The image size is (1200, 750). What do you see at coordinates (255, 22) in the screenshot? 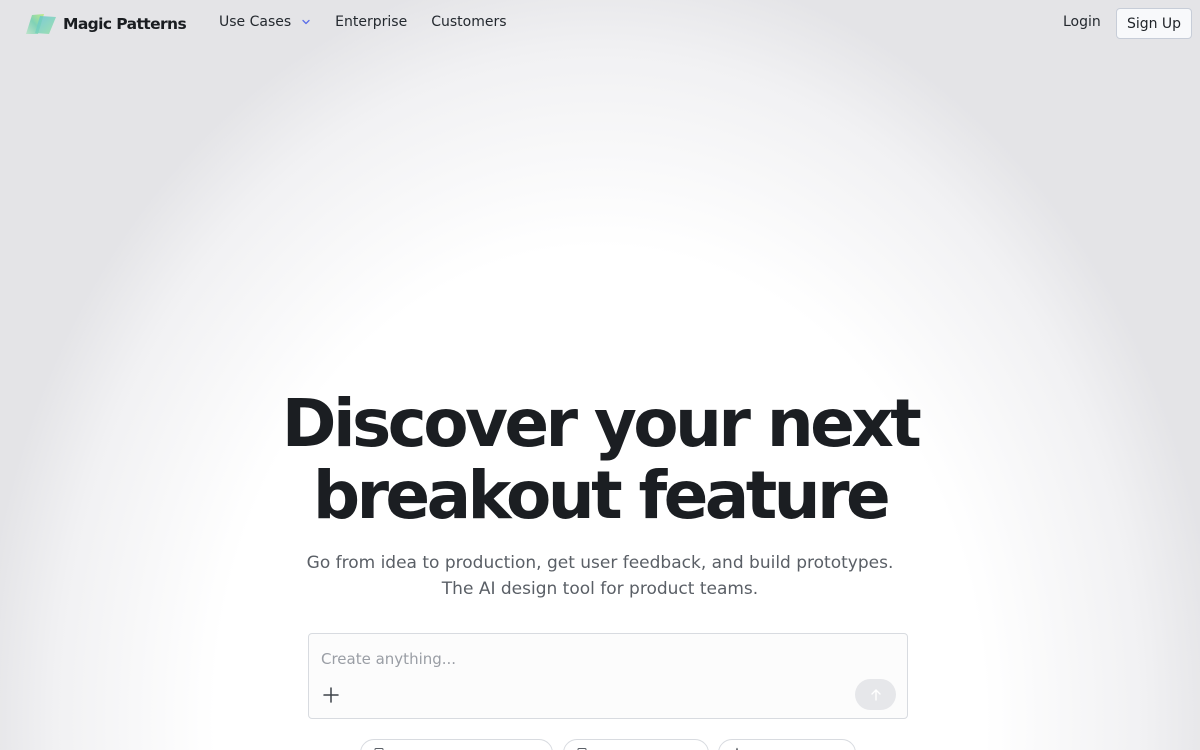
I see `nav-item-label: Use Cases` at bounding box center [255, 22].